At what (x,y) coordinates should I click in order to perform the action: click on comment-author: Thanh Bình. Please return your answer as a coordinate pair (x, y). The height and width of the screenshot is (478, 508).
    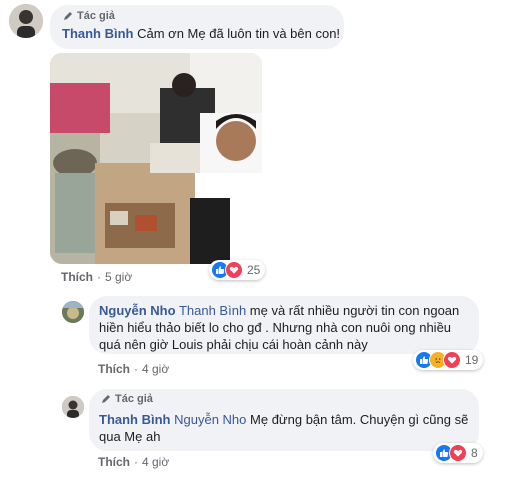
    Looking at the image, I should click on (98, 33).